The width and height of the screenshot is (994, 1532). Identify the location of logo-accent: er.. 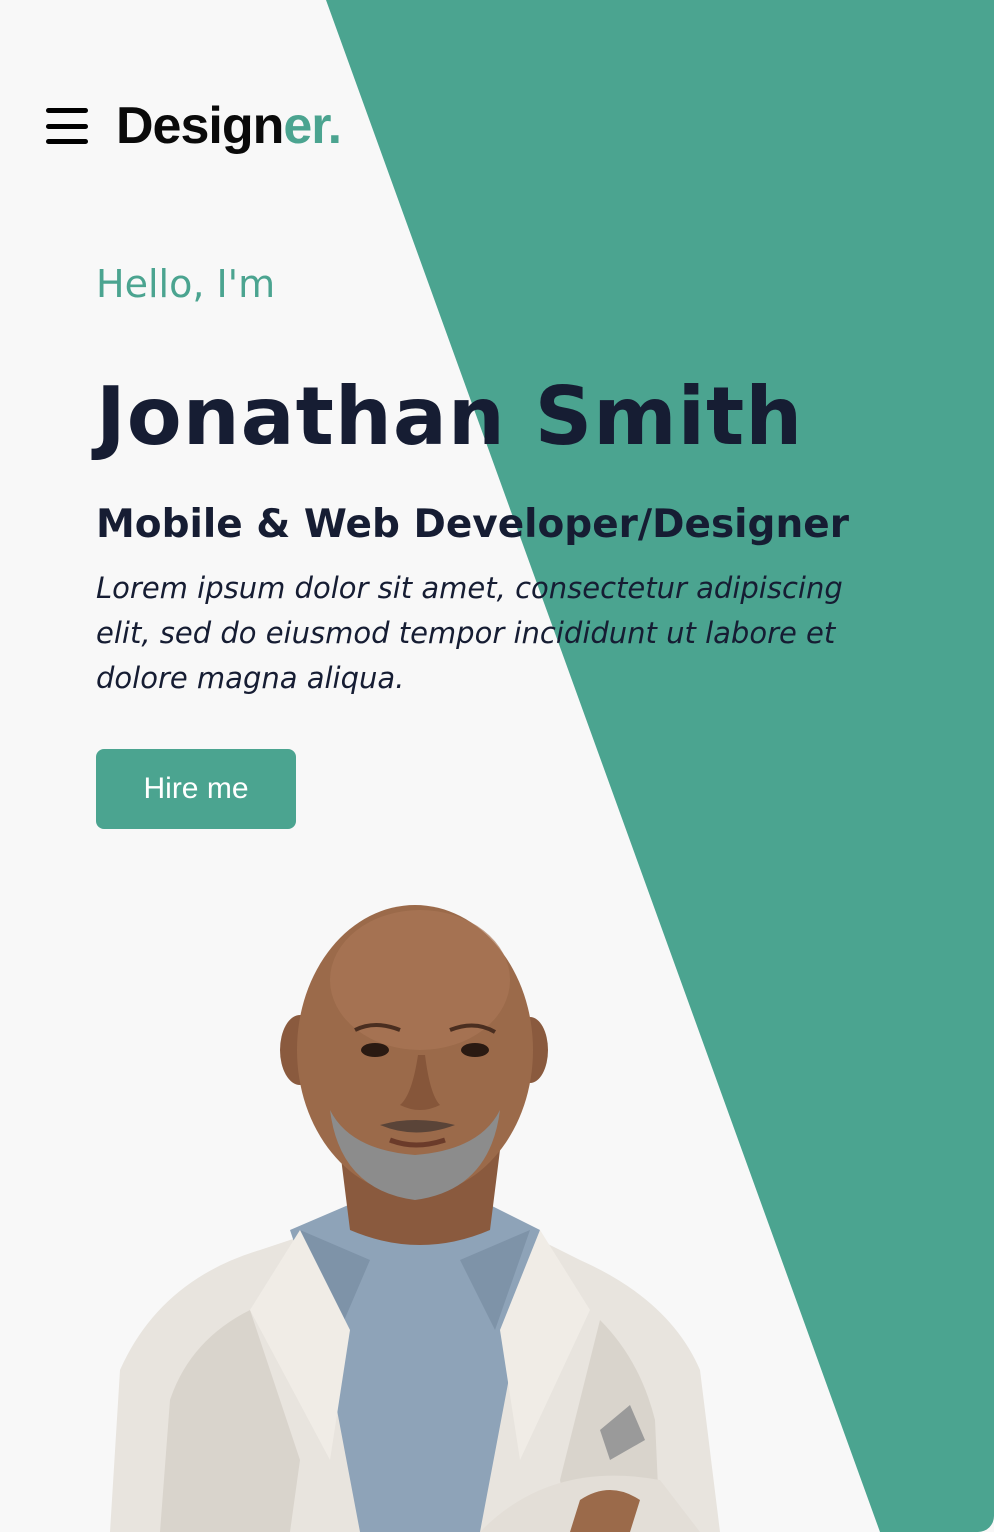
(312, 126).